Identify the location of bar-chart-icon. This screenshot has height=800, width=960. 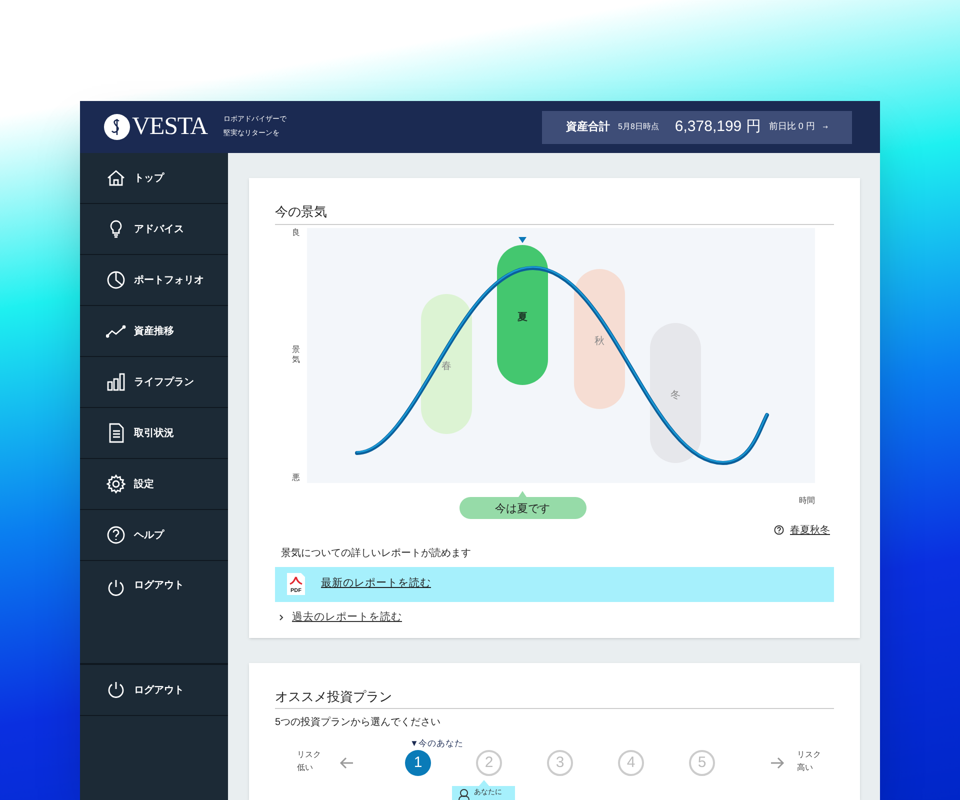
(116, 382).